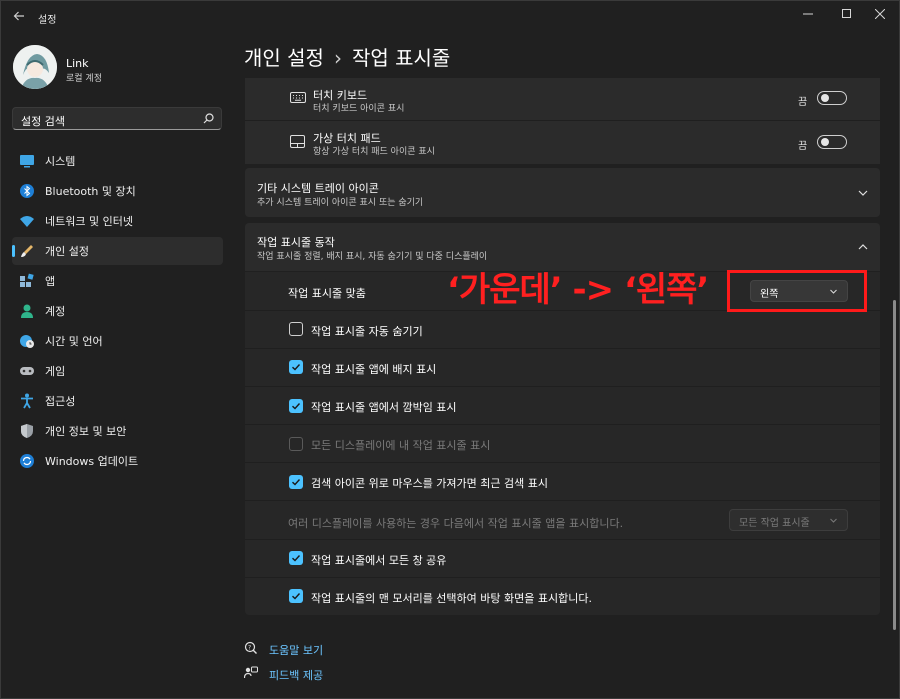  I want to click on share-window-checkbox, so click(296, 558).